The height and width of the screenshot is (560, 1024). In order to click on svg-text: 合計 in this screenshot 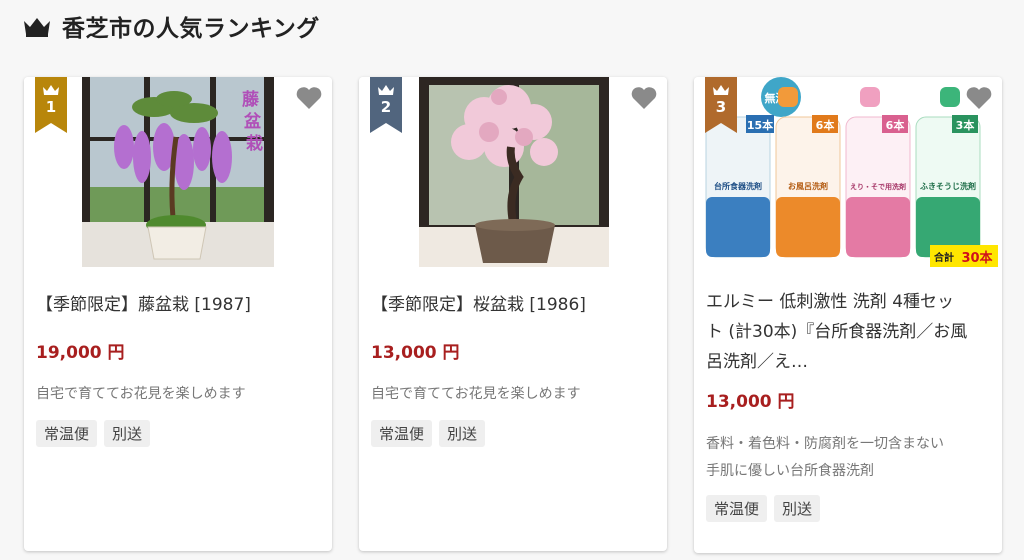, I will do `click(943, 257)`.